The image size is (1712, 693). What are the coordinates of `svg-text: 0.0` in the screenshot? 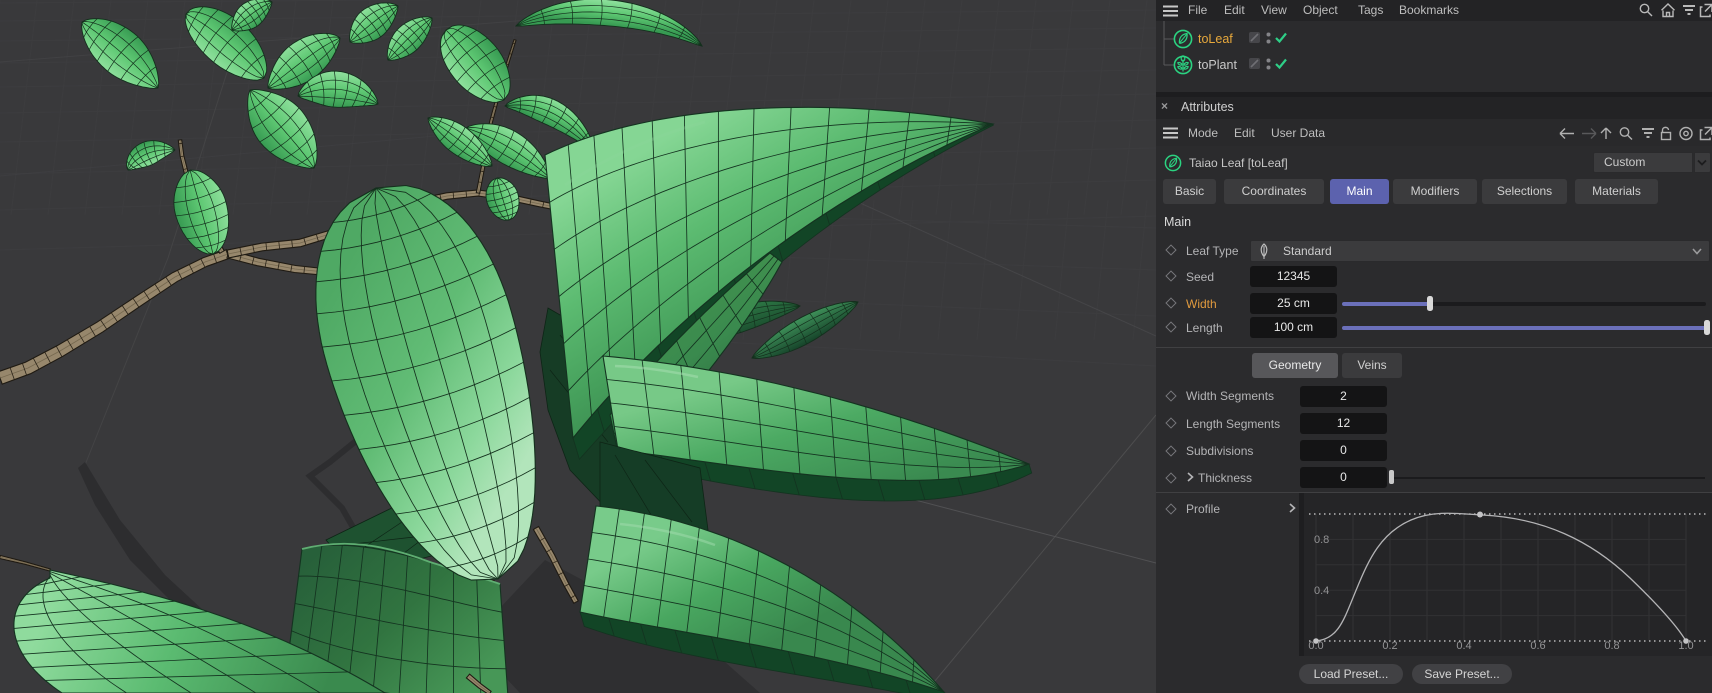 It's located at (1315, 646).